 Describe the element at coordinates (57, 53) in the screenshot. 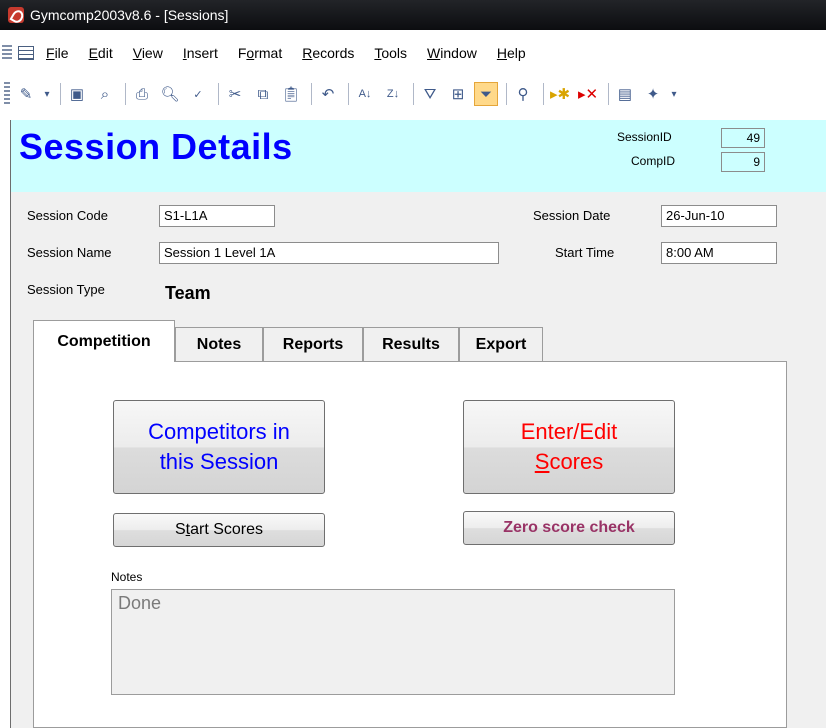

I see `menu-file: File` at that location.